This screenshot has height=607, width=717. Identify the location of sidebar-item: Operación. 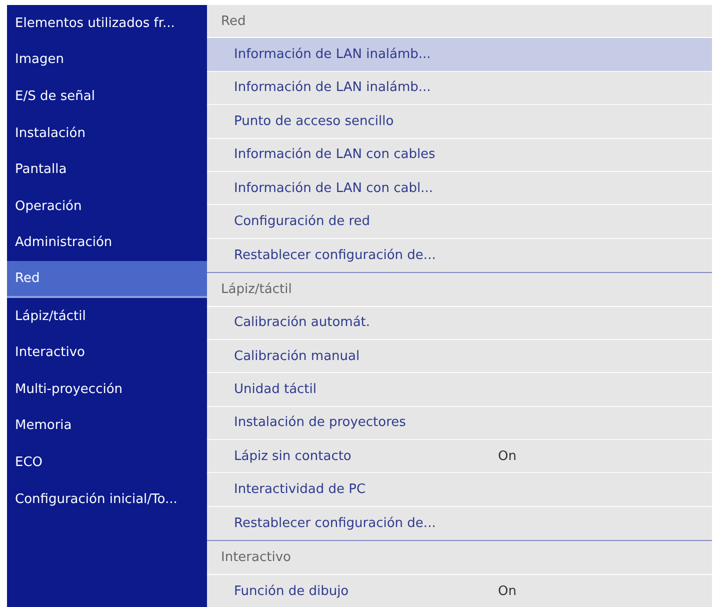
(107, 206).